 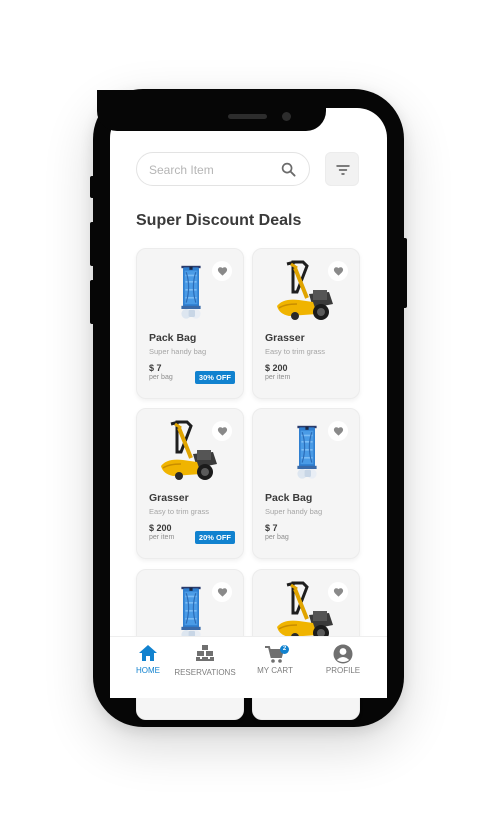 What do you see at coordinates (288, 169) in the screenshot?
I see `search-icon` at bounding box center [288, 169].